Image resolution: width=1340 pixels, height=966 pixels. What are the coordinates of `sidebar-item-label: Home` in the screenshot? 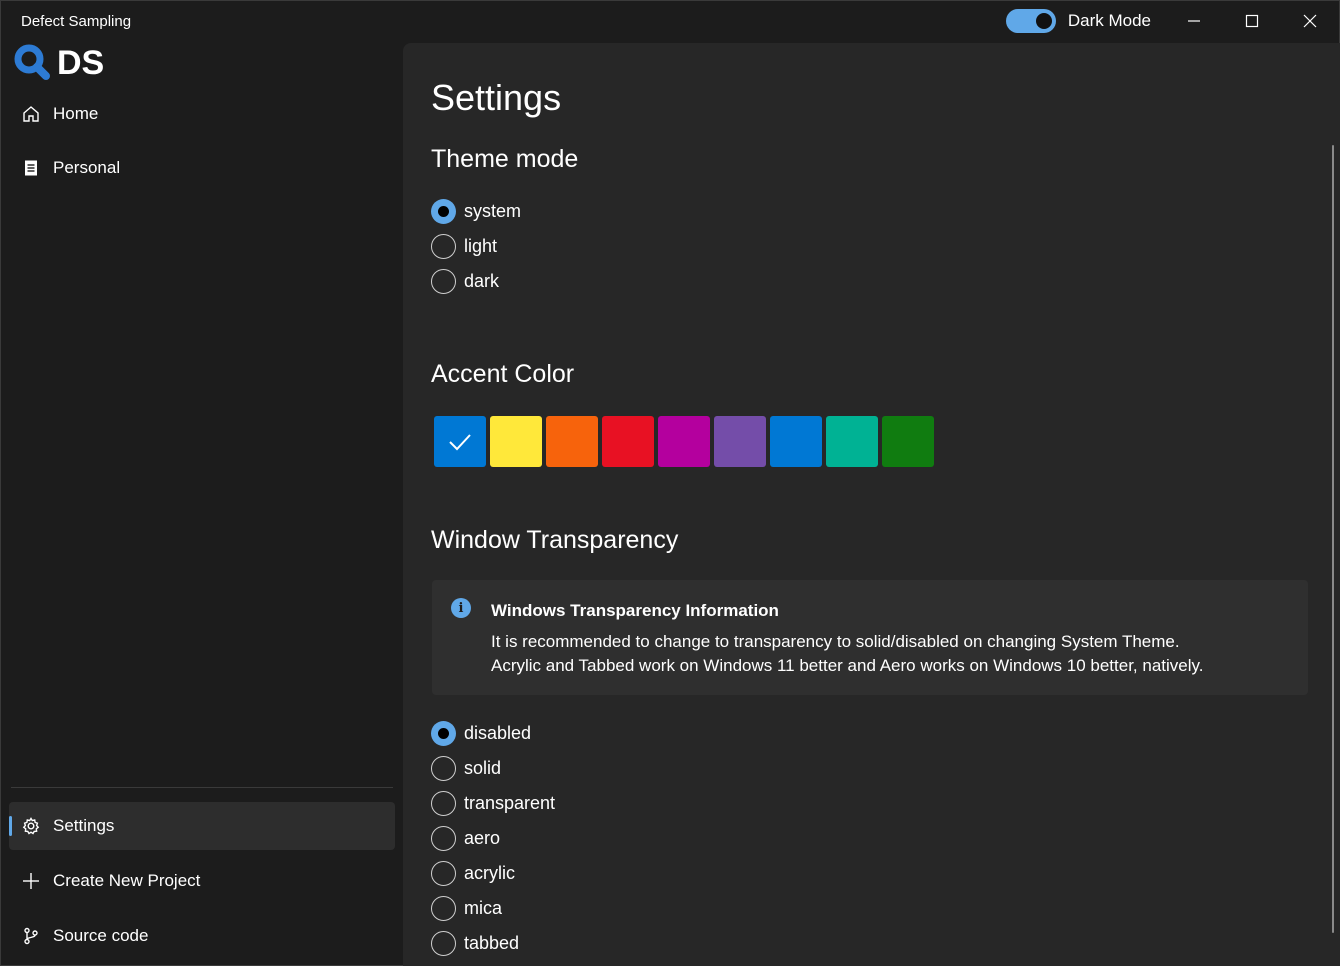 It's located at (76, 113).